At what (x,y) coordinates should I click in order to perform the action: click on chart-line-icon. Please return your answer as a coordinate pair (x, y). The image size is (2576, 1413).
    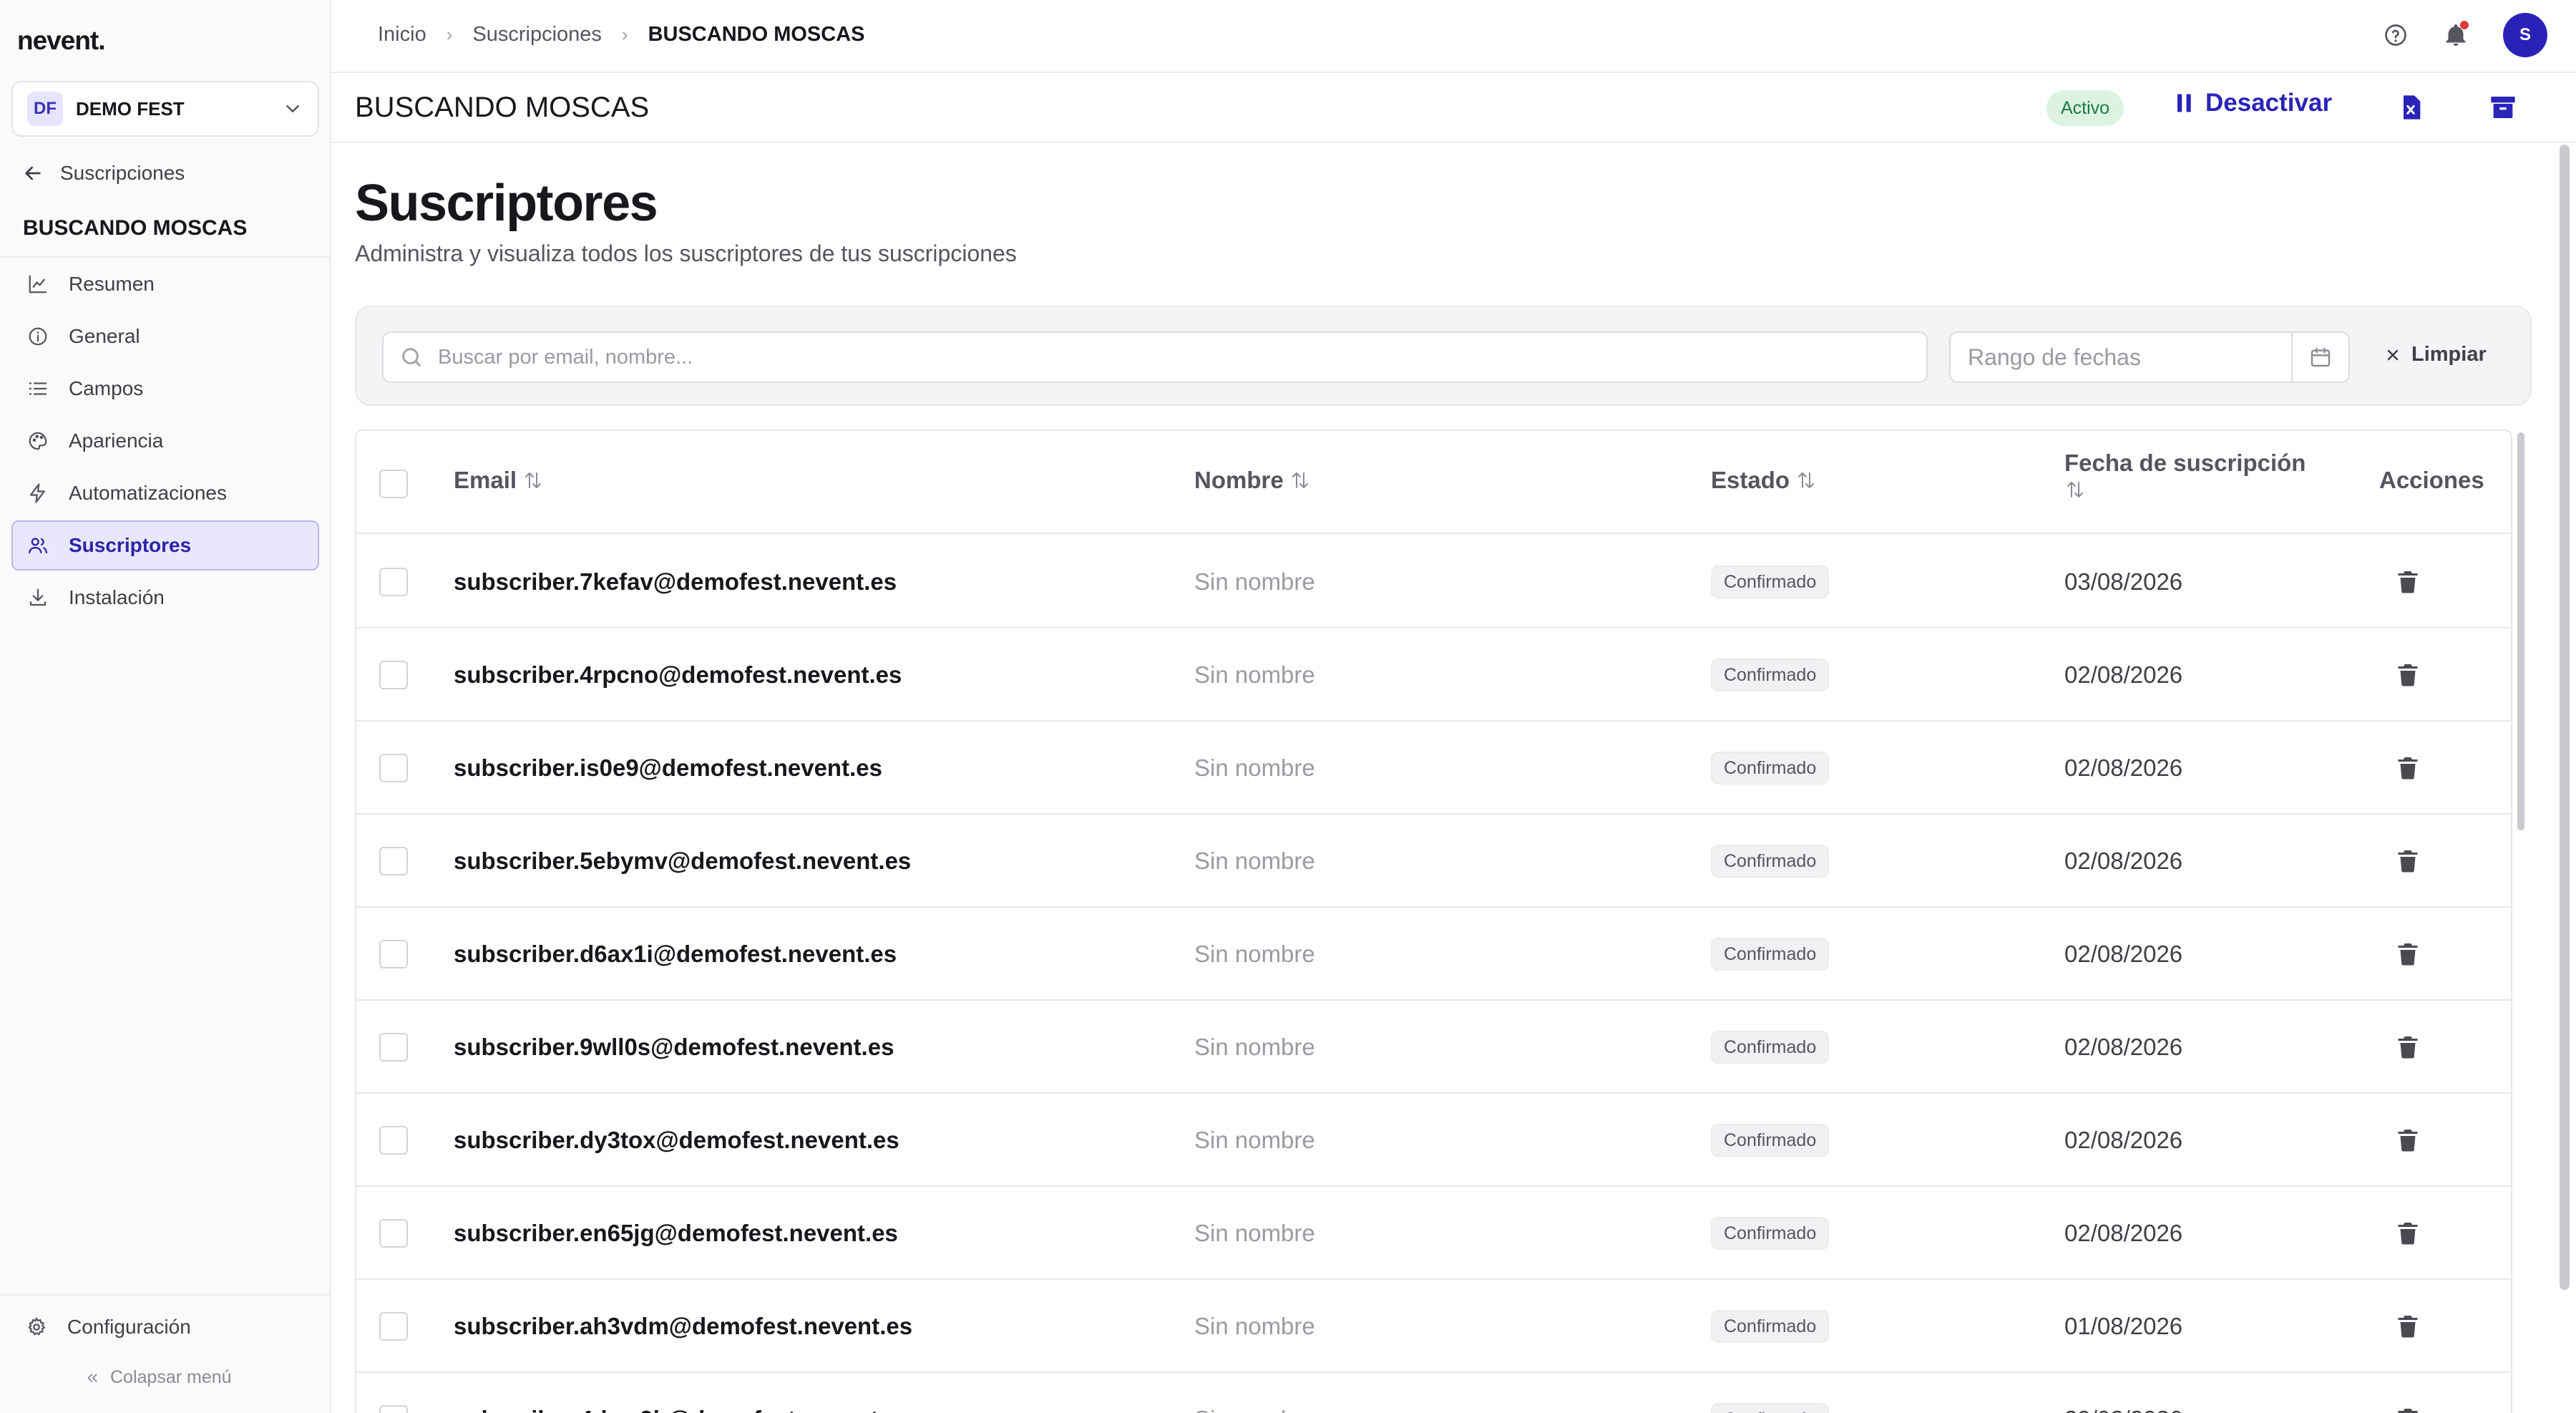
    Looking at the image, I should click on (38, 284).